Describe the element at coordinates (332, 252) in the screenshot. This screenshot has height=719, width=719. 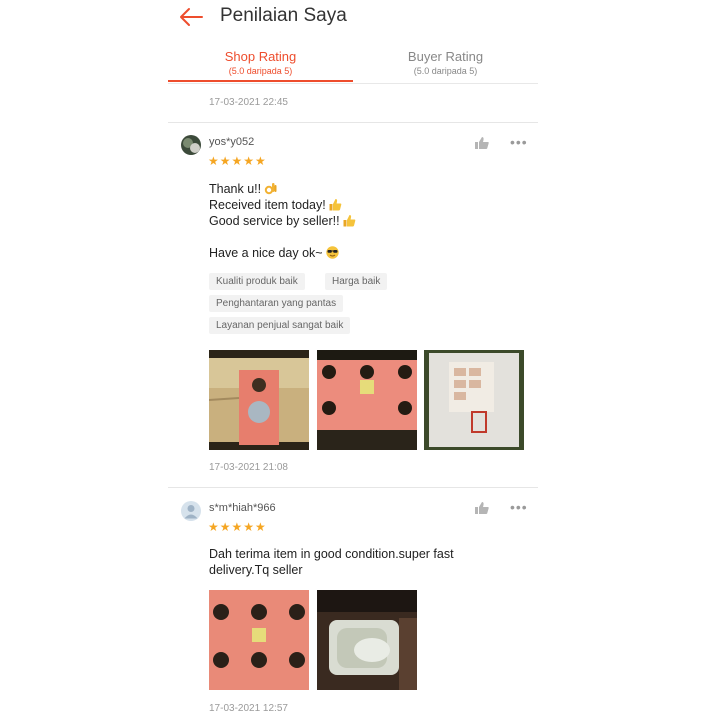
I see `sunglasses-face-icon` at that location.